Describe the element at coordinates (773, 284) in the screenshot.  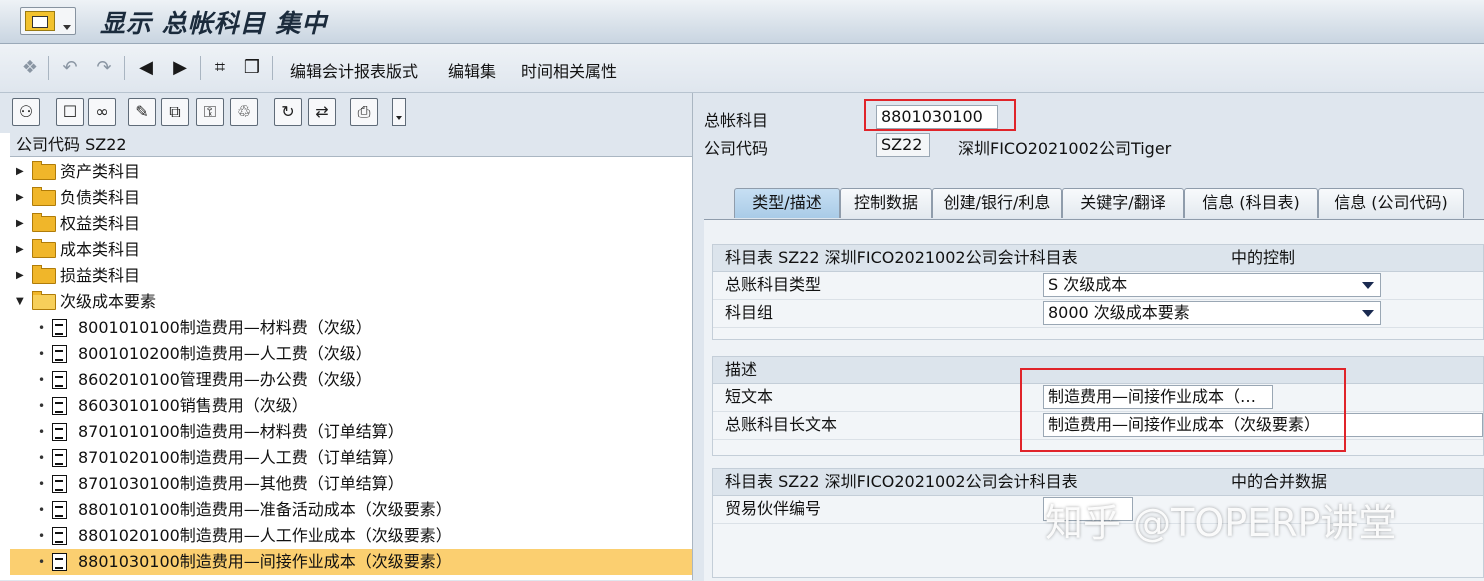
I see `account-type-label: 总账科目类型` at that location.